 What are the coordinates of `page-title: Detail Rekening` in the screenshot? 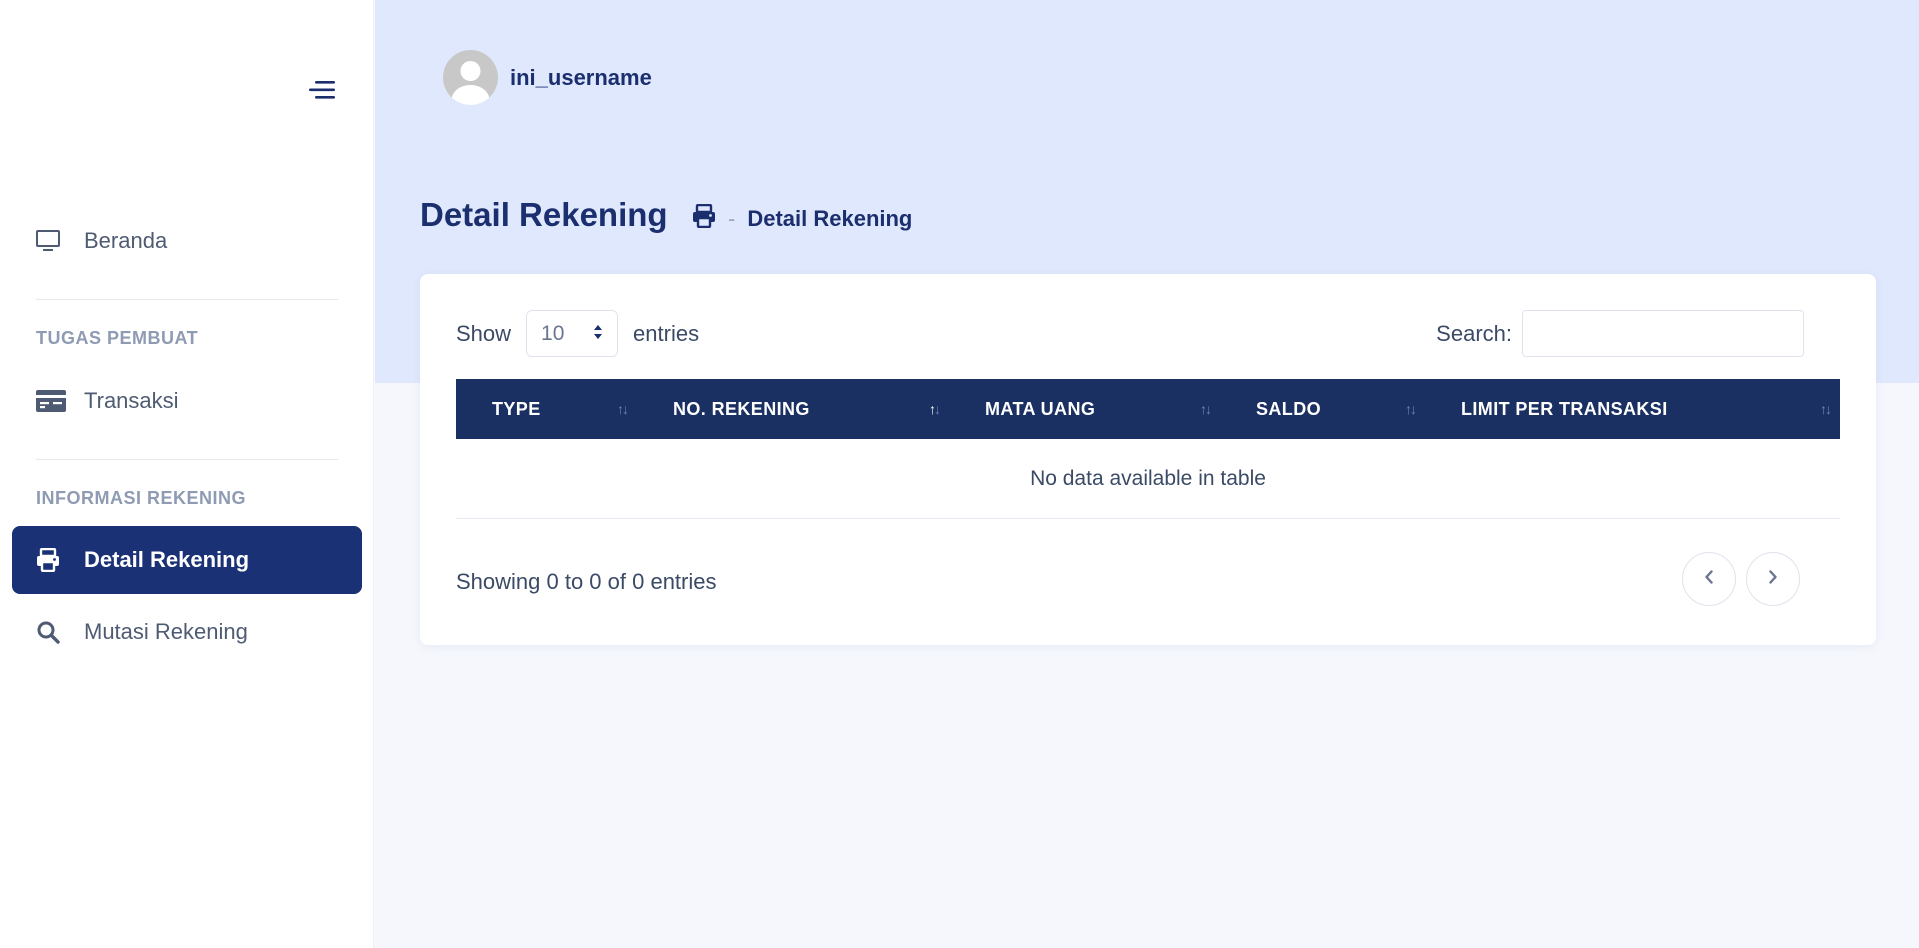 It's located at (544, 214).